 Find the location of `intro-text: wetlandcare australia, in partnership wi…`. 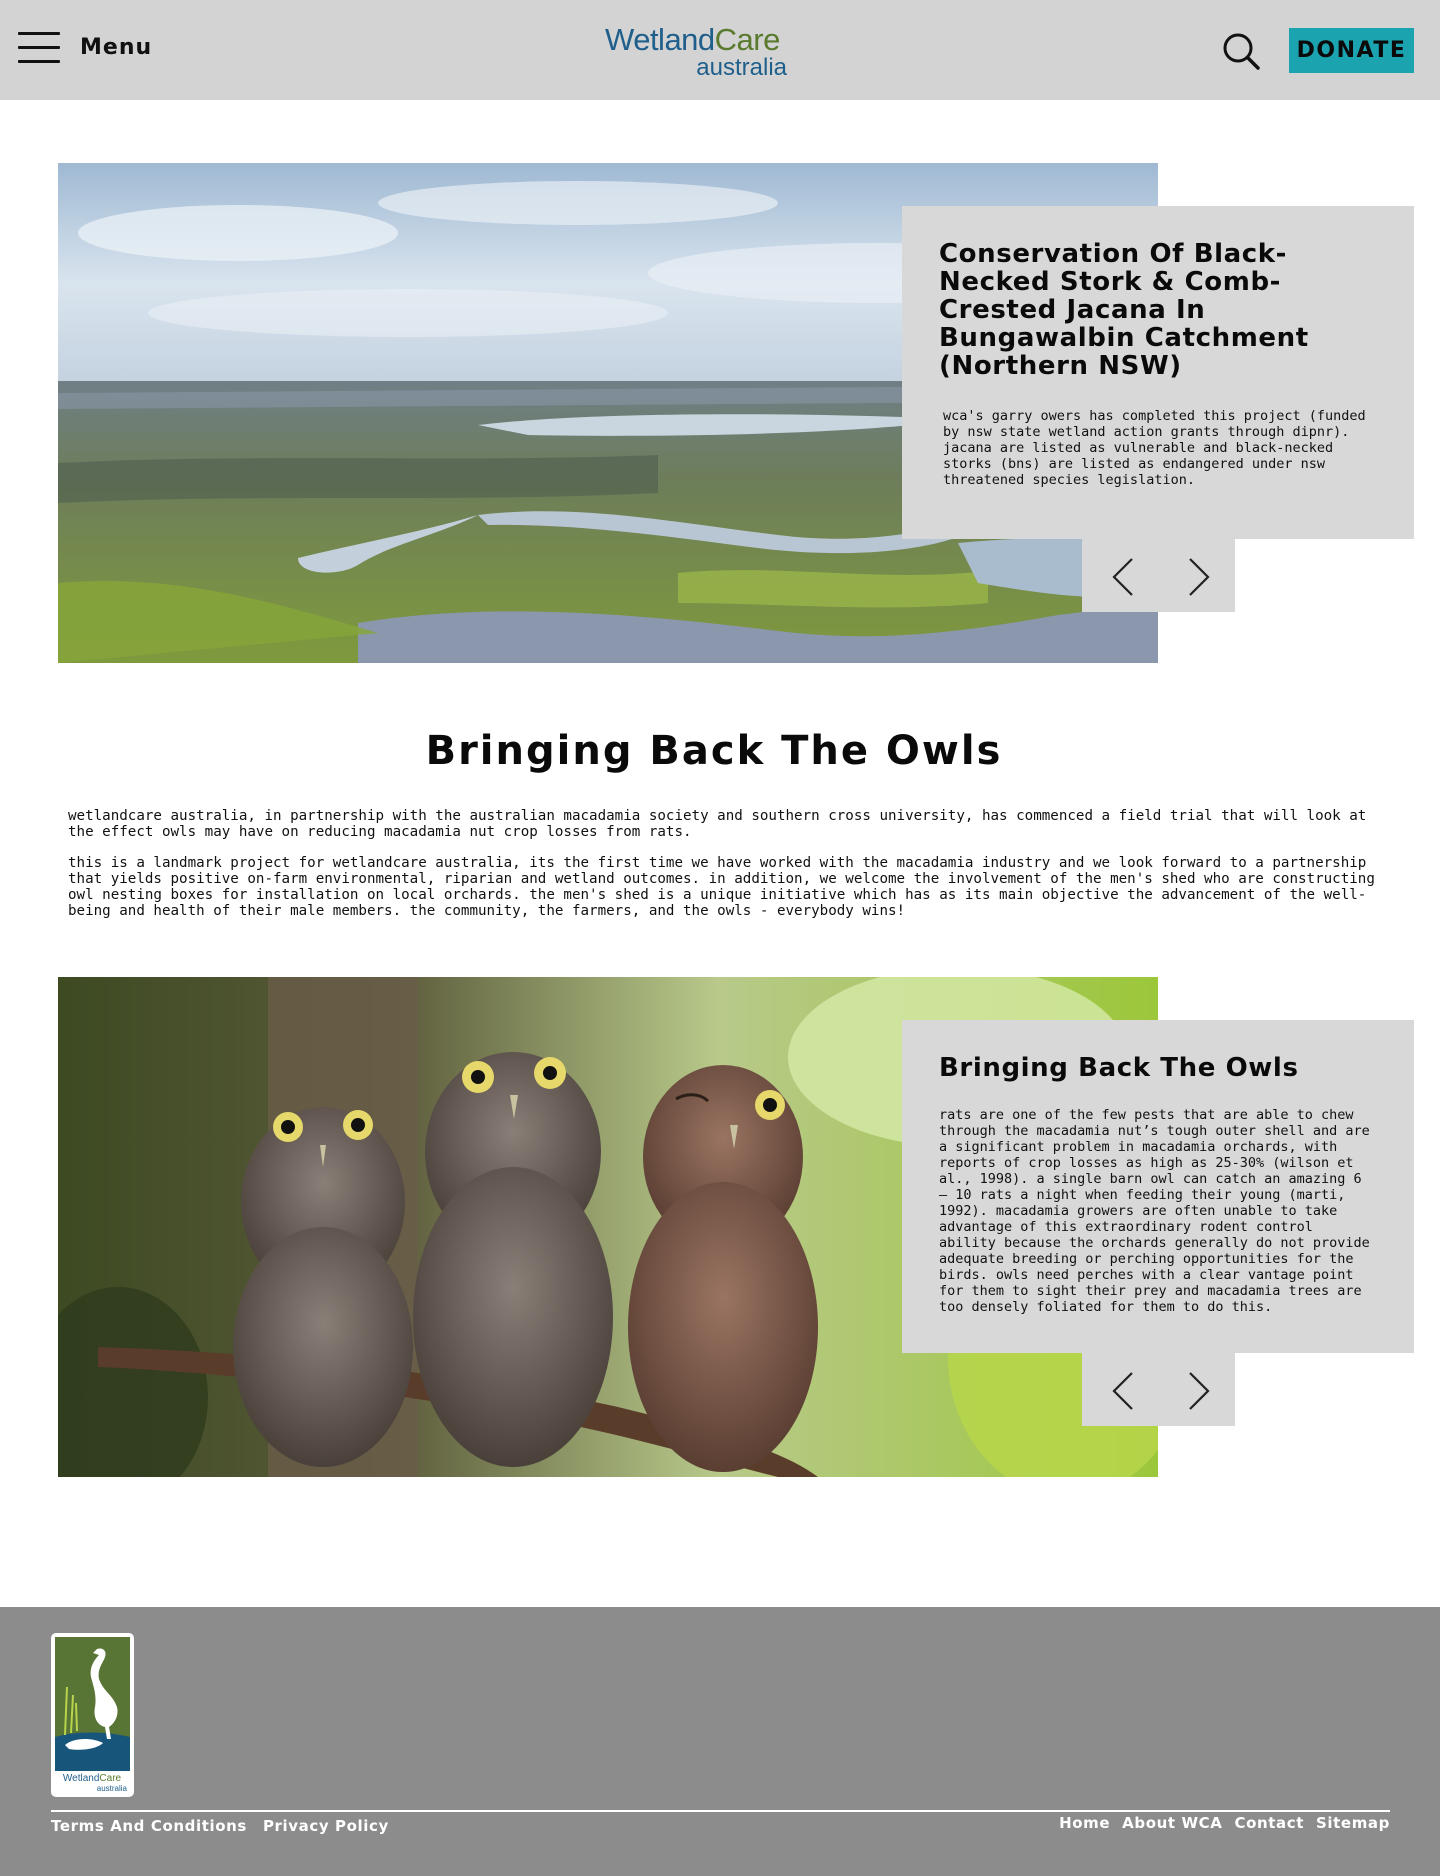

intro-text: wetlandcare australia, in partnership wi… is located at coordinates (723, 863).